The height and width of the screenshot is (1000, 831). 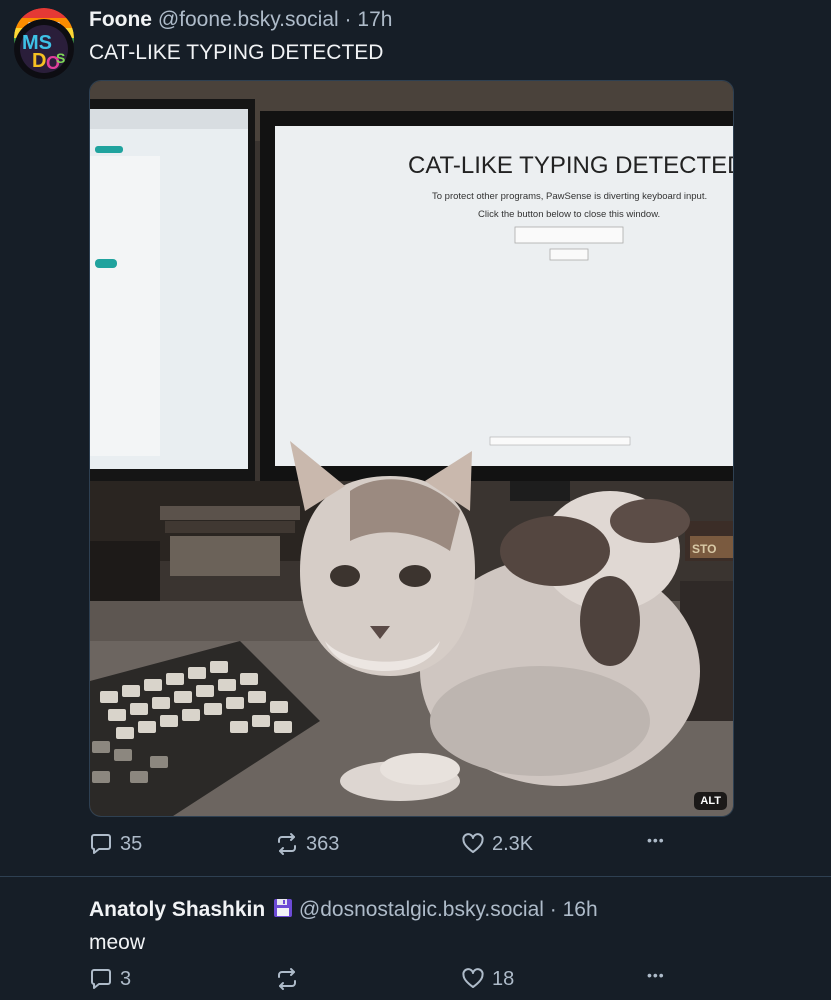 I want to click on post-text: CAT-LIKE TYPING DETECTED, so click(x=236, y=52).